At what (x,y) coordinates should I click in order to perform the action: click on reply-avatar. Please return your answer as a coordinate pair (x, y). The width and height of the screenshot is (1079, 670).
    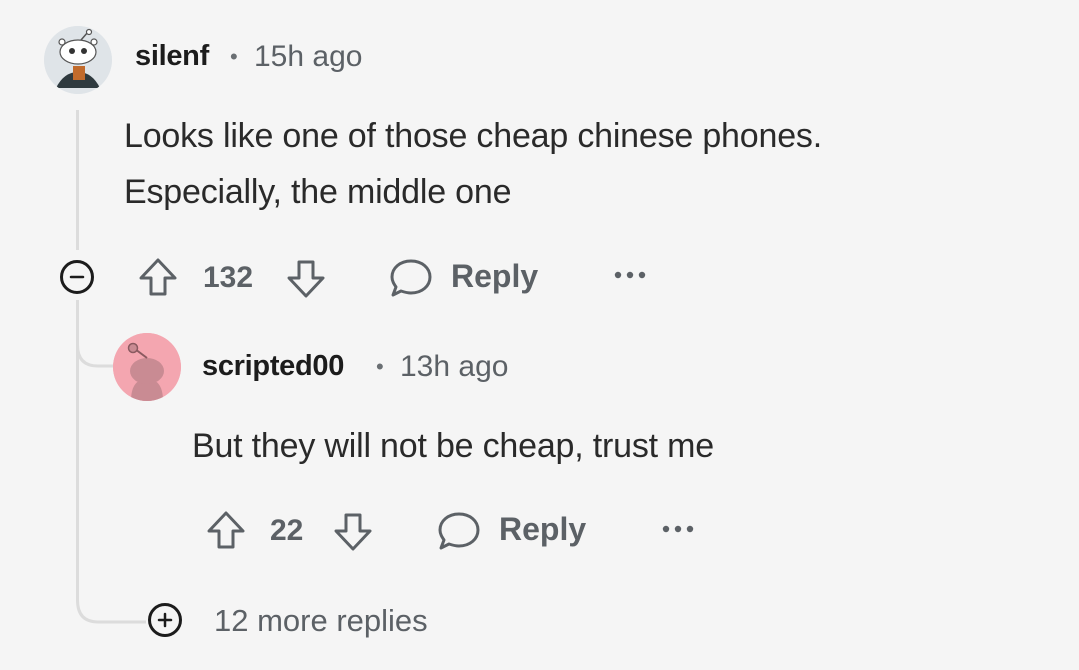
    Looking at the image, I should click on (147, 367).